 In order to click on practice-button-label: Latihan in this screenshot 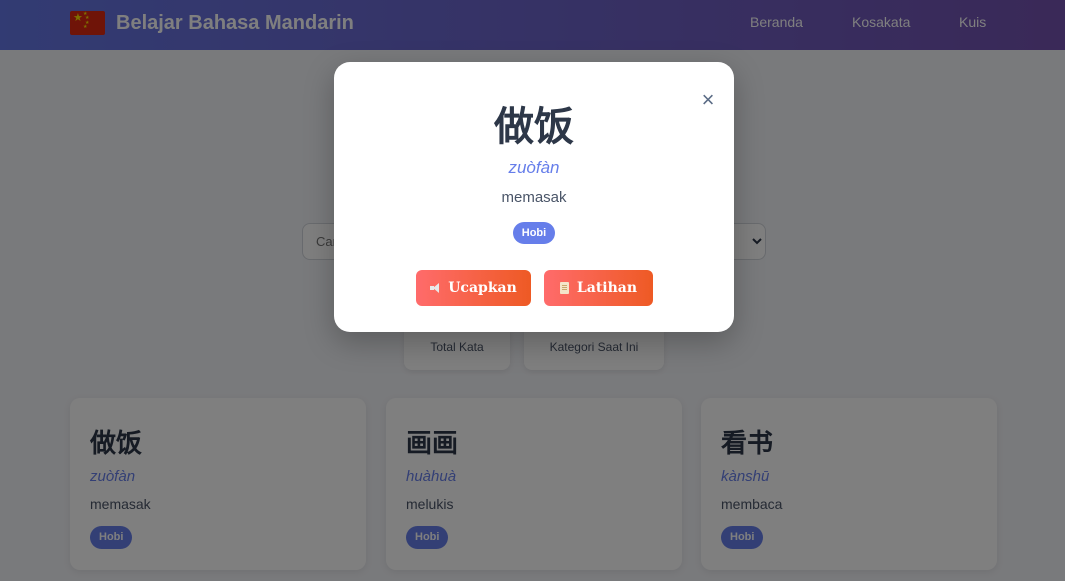, I will do `click(607, 288)`.